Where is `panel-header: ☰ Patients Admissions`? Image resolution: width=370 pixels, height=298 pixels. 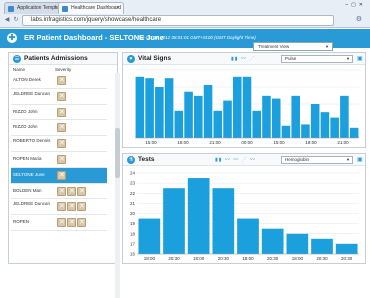
panel-header: ☰ Patients Admissions is located at coordinates (63, 59).